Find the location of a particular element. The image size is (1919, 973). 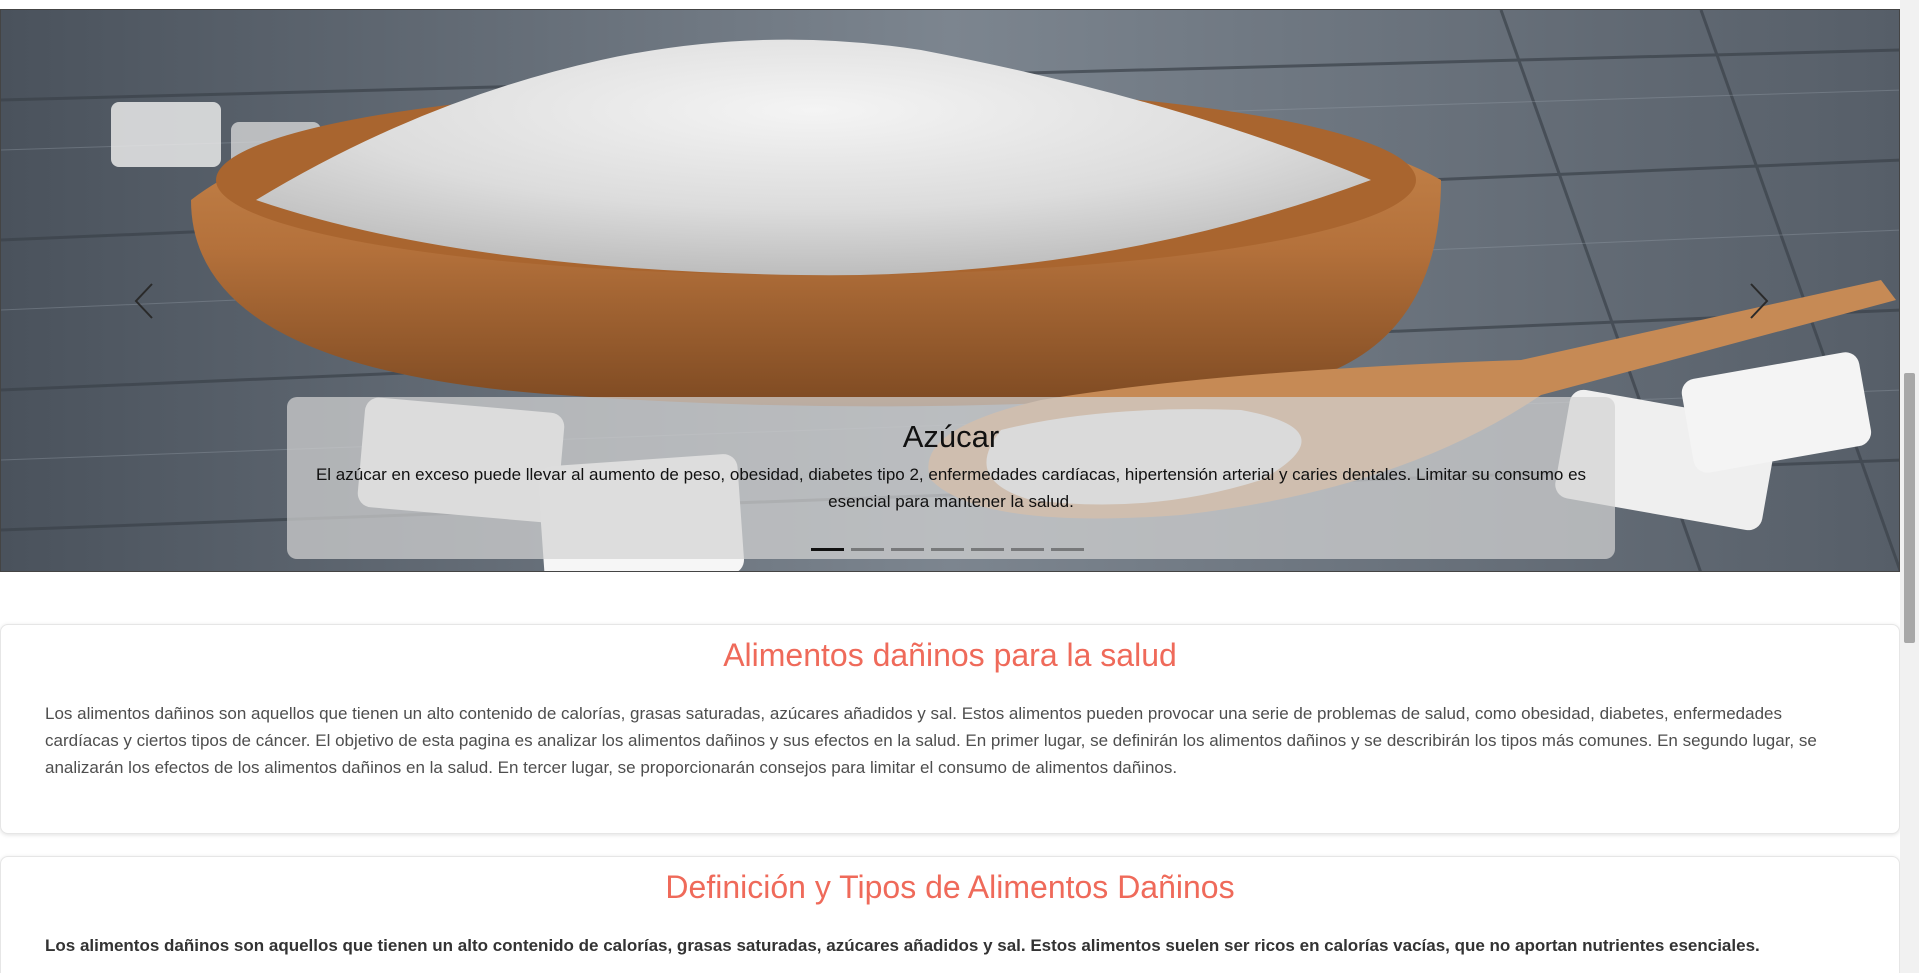

carousel-next-button is located at coordinates (1757, 301).